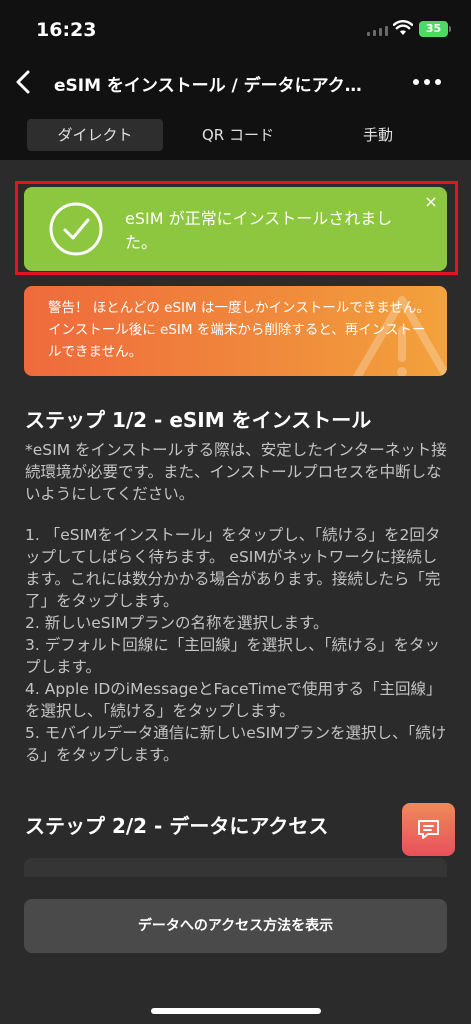  What do you see at coordinates (235, 27) in the screenshot?
I see `status-bar: 16:23 35` at bounding box center [235, 27].